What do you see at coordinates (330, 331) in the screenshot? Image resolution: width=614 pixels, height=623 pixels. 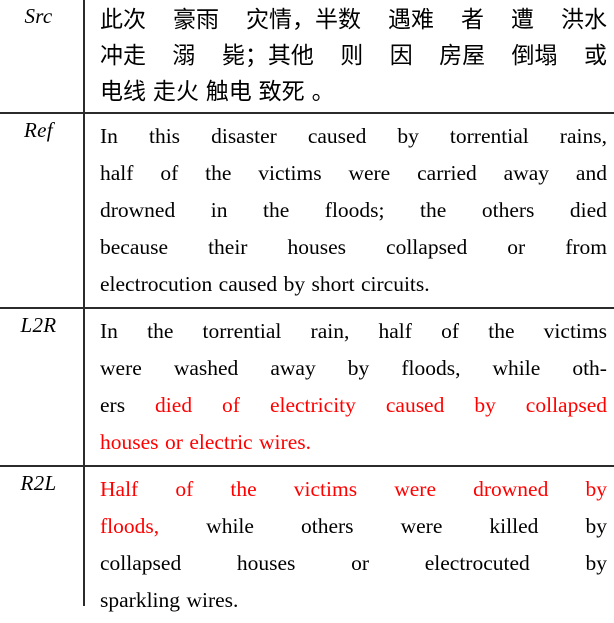 I see `text-segment: rain,` at bounding box center [330, 331].